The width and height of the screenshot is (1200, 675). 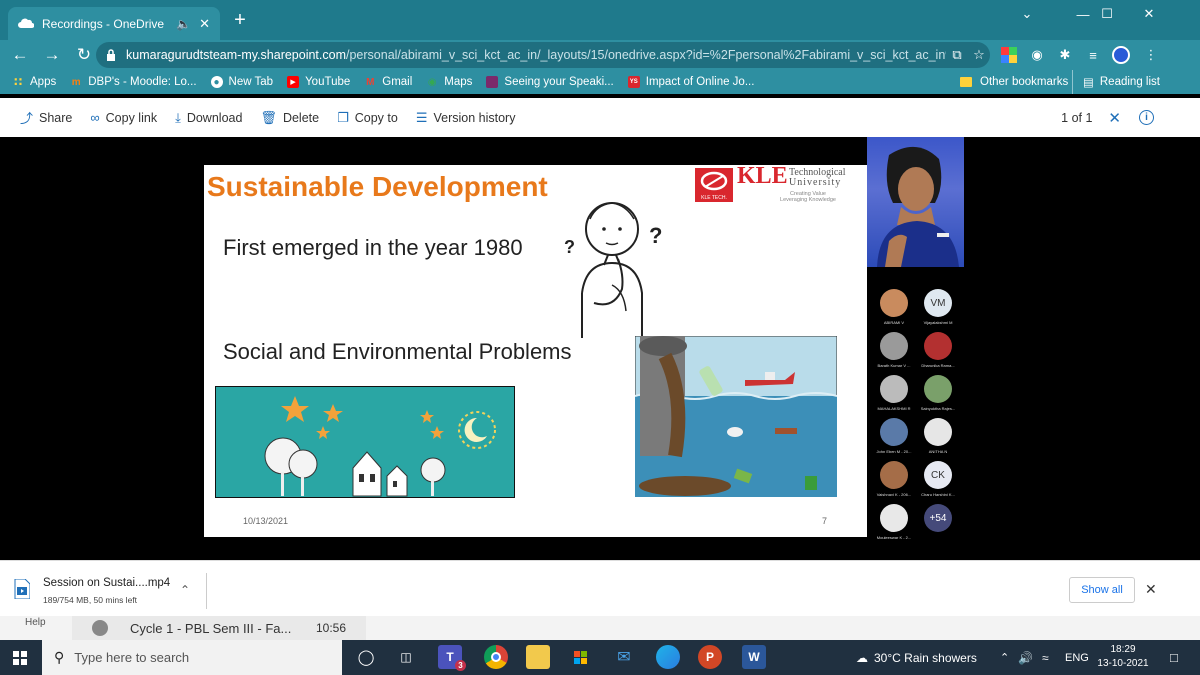 I want to click on reading-list-icon: ▤, so click(x=1088, y=83).